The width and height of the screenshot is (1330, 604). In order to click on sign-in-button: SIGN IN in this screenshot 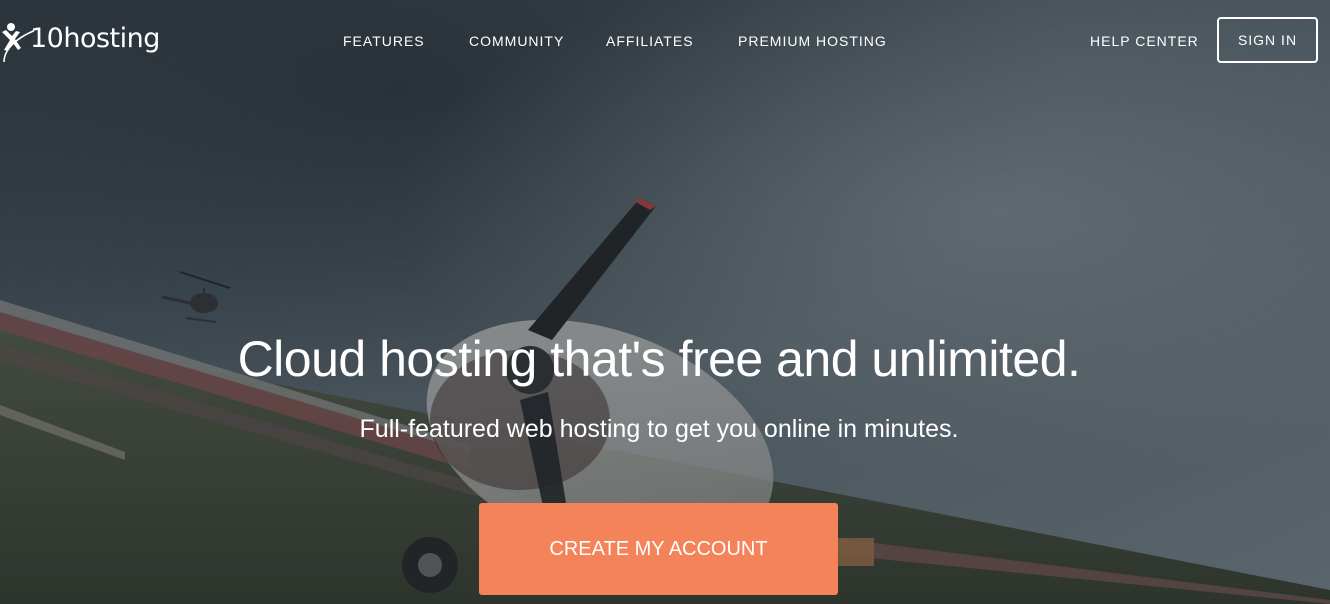, I will do `click(1267, 40)`.